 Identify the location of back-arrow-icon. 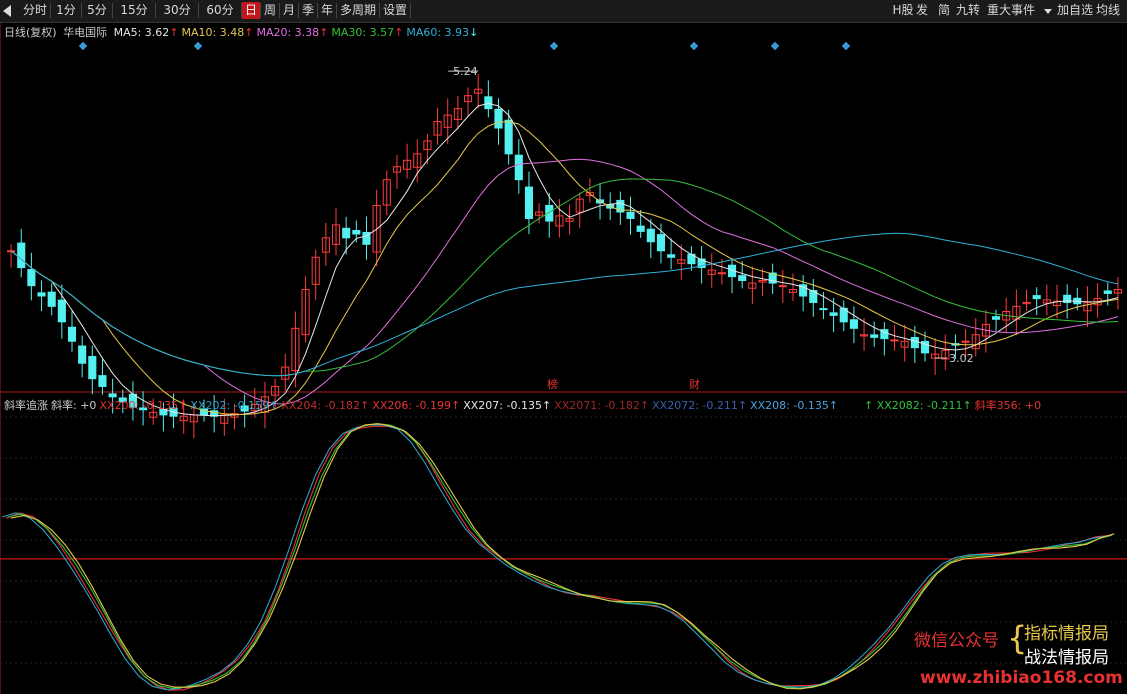
(7, 11).